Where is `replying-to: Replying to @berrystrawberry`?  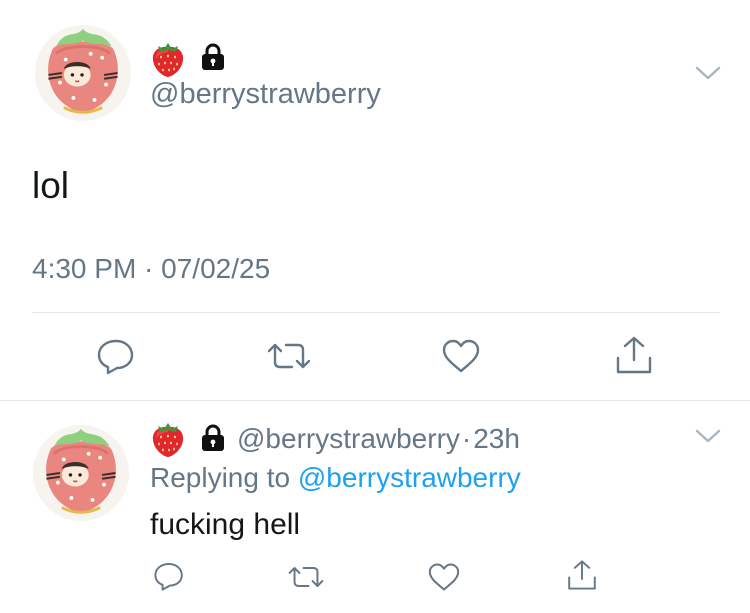 replying-to: Replying to @berrystrawberry is located at coordinates (335, 478).